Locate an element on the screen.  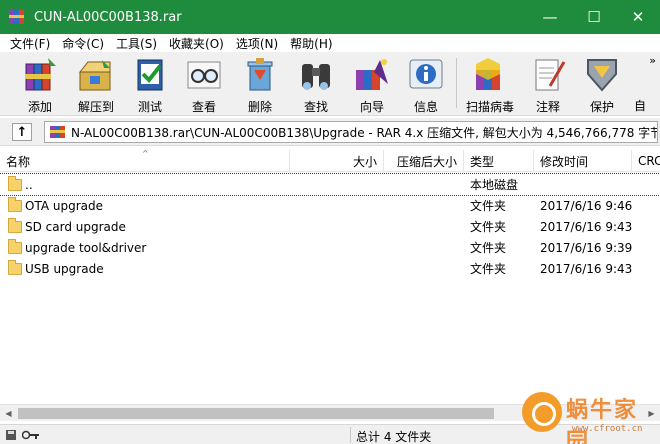
find-label: 查找 is located at coordinates (315, 107).